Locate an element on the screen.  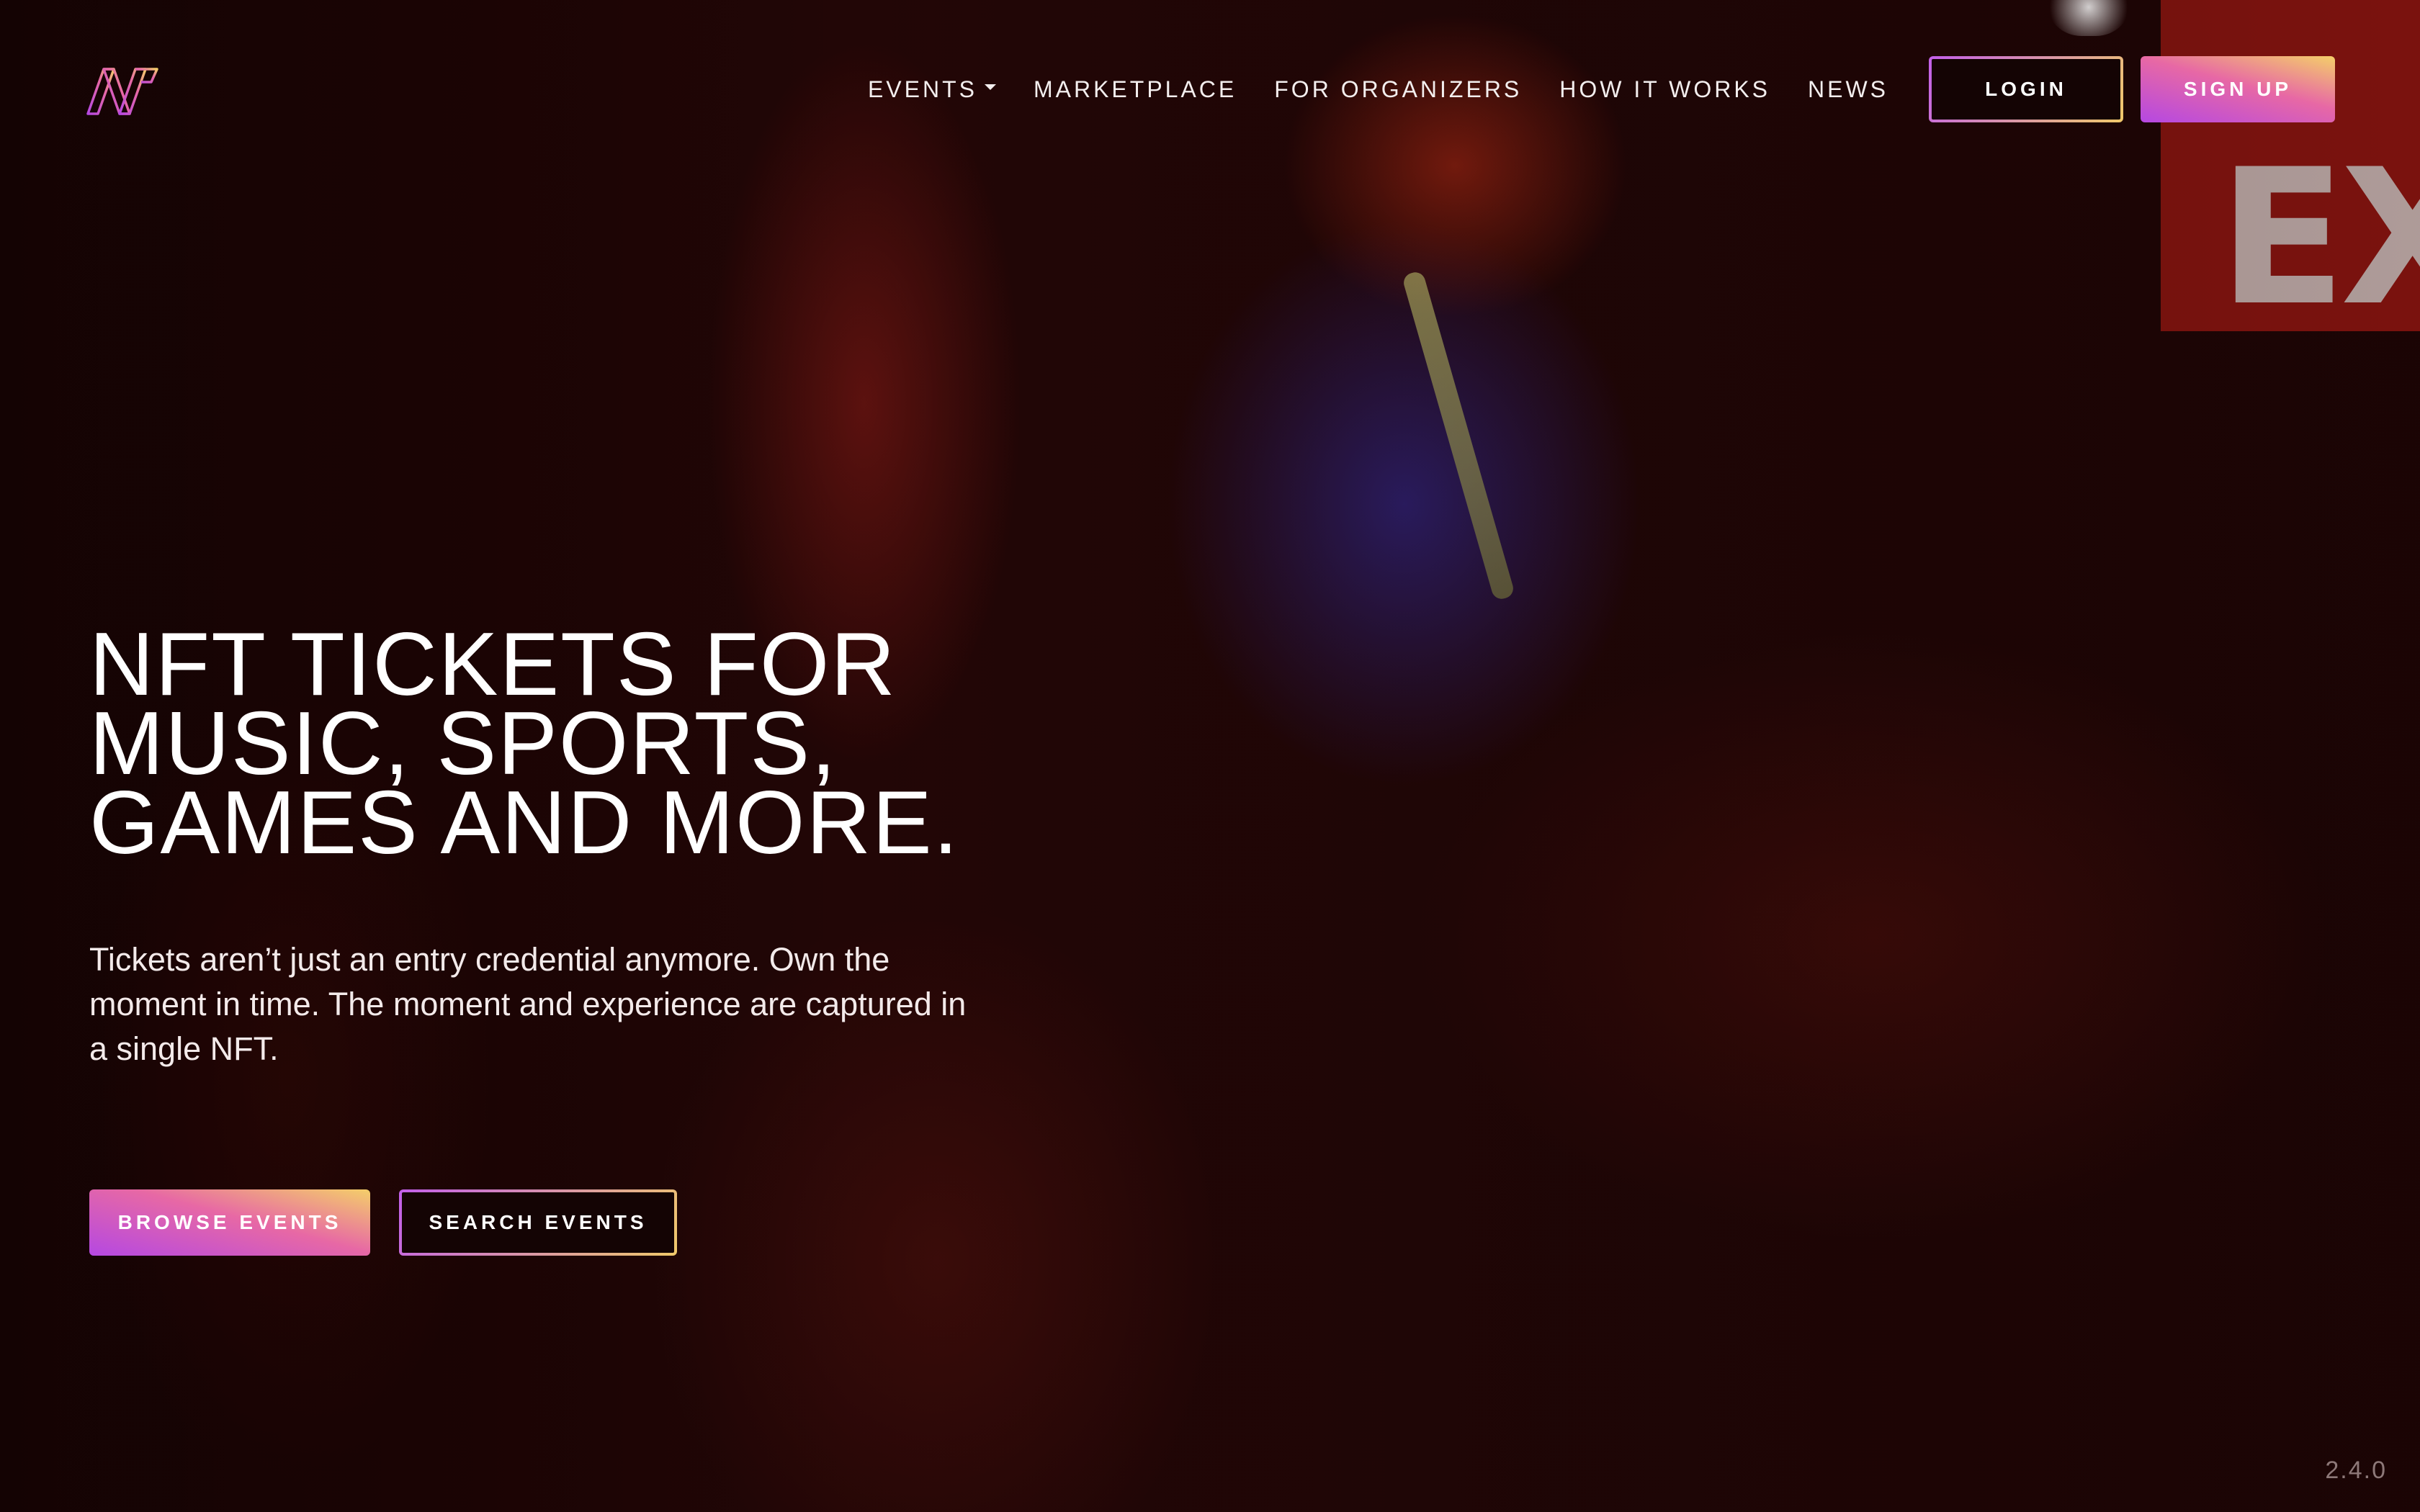
browse-events-button: BROWSE EVENTS is located at coordinates (230, 1222).